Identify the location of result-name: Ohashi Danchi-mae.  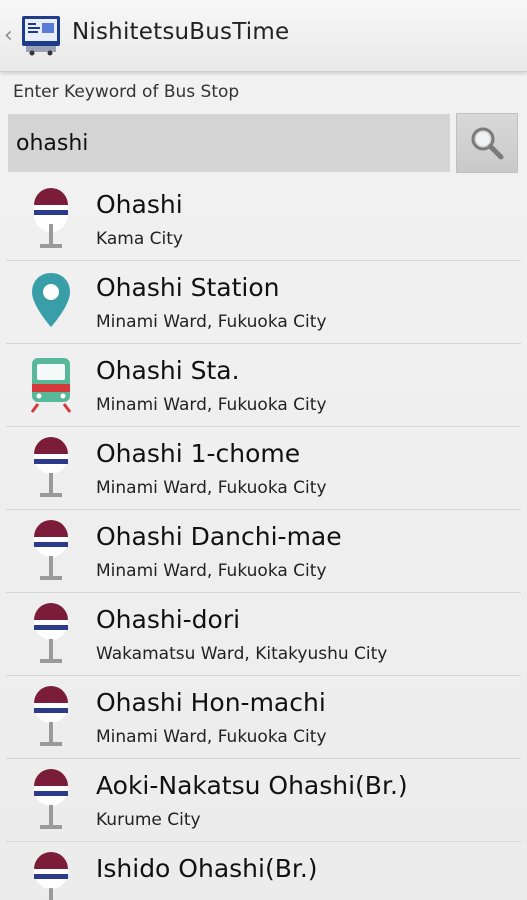
(219, 536).